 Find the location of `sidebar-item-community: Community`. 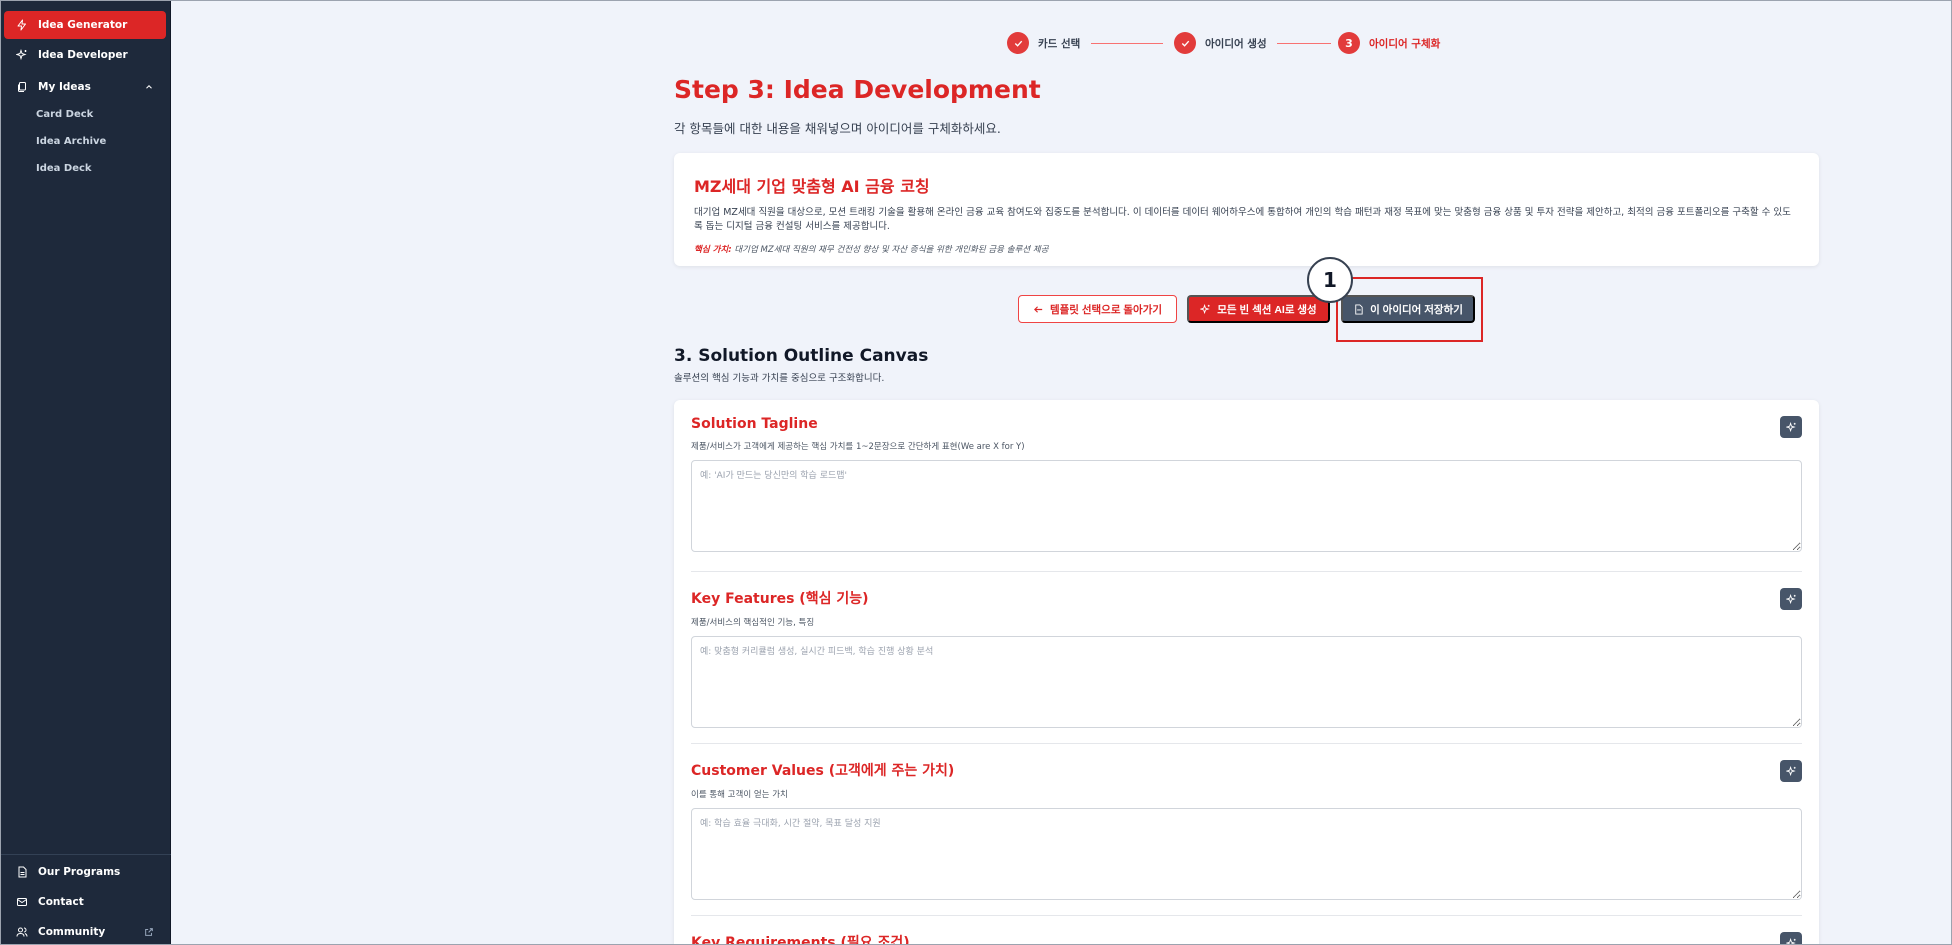

sidebar-item-community: Community is located at coordinates (85, 931).